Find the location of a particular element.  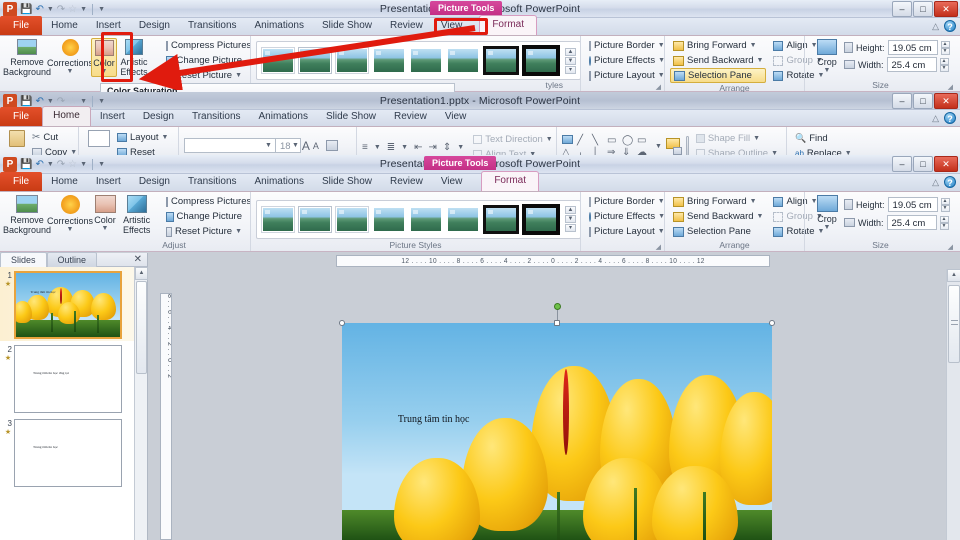

shape-line-icon: ╱ is located at coordinates (584, 140).